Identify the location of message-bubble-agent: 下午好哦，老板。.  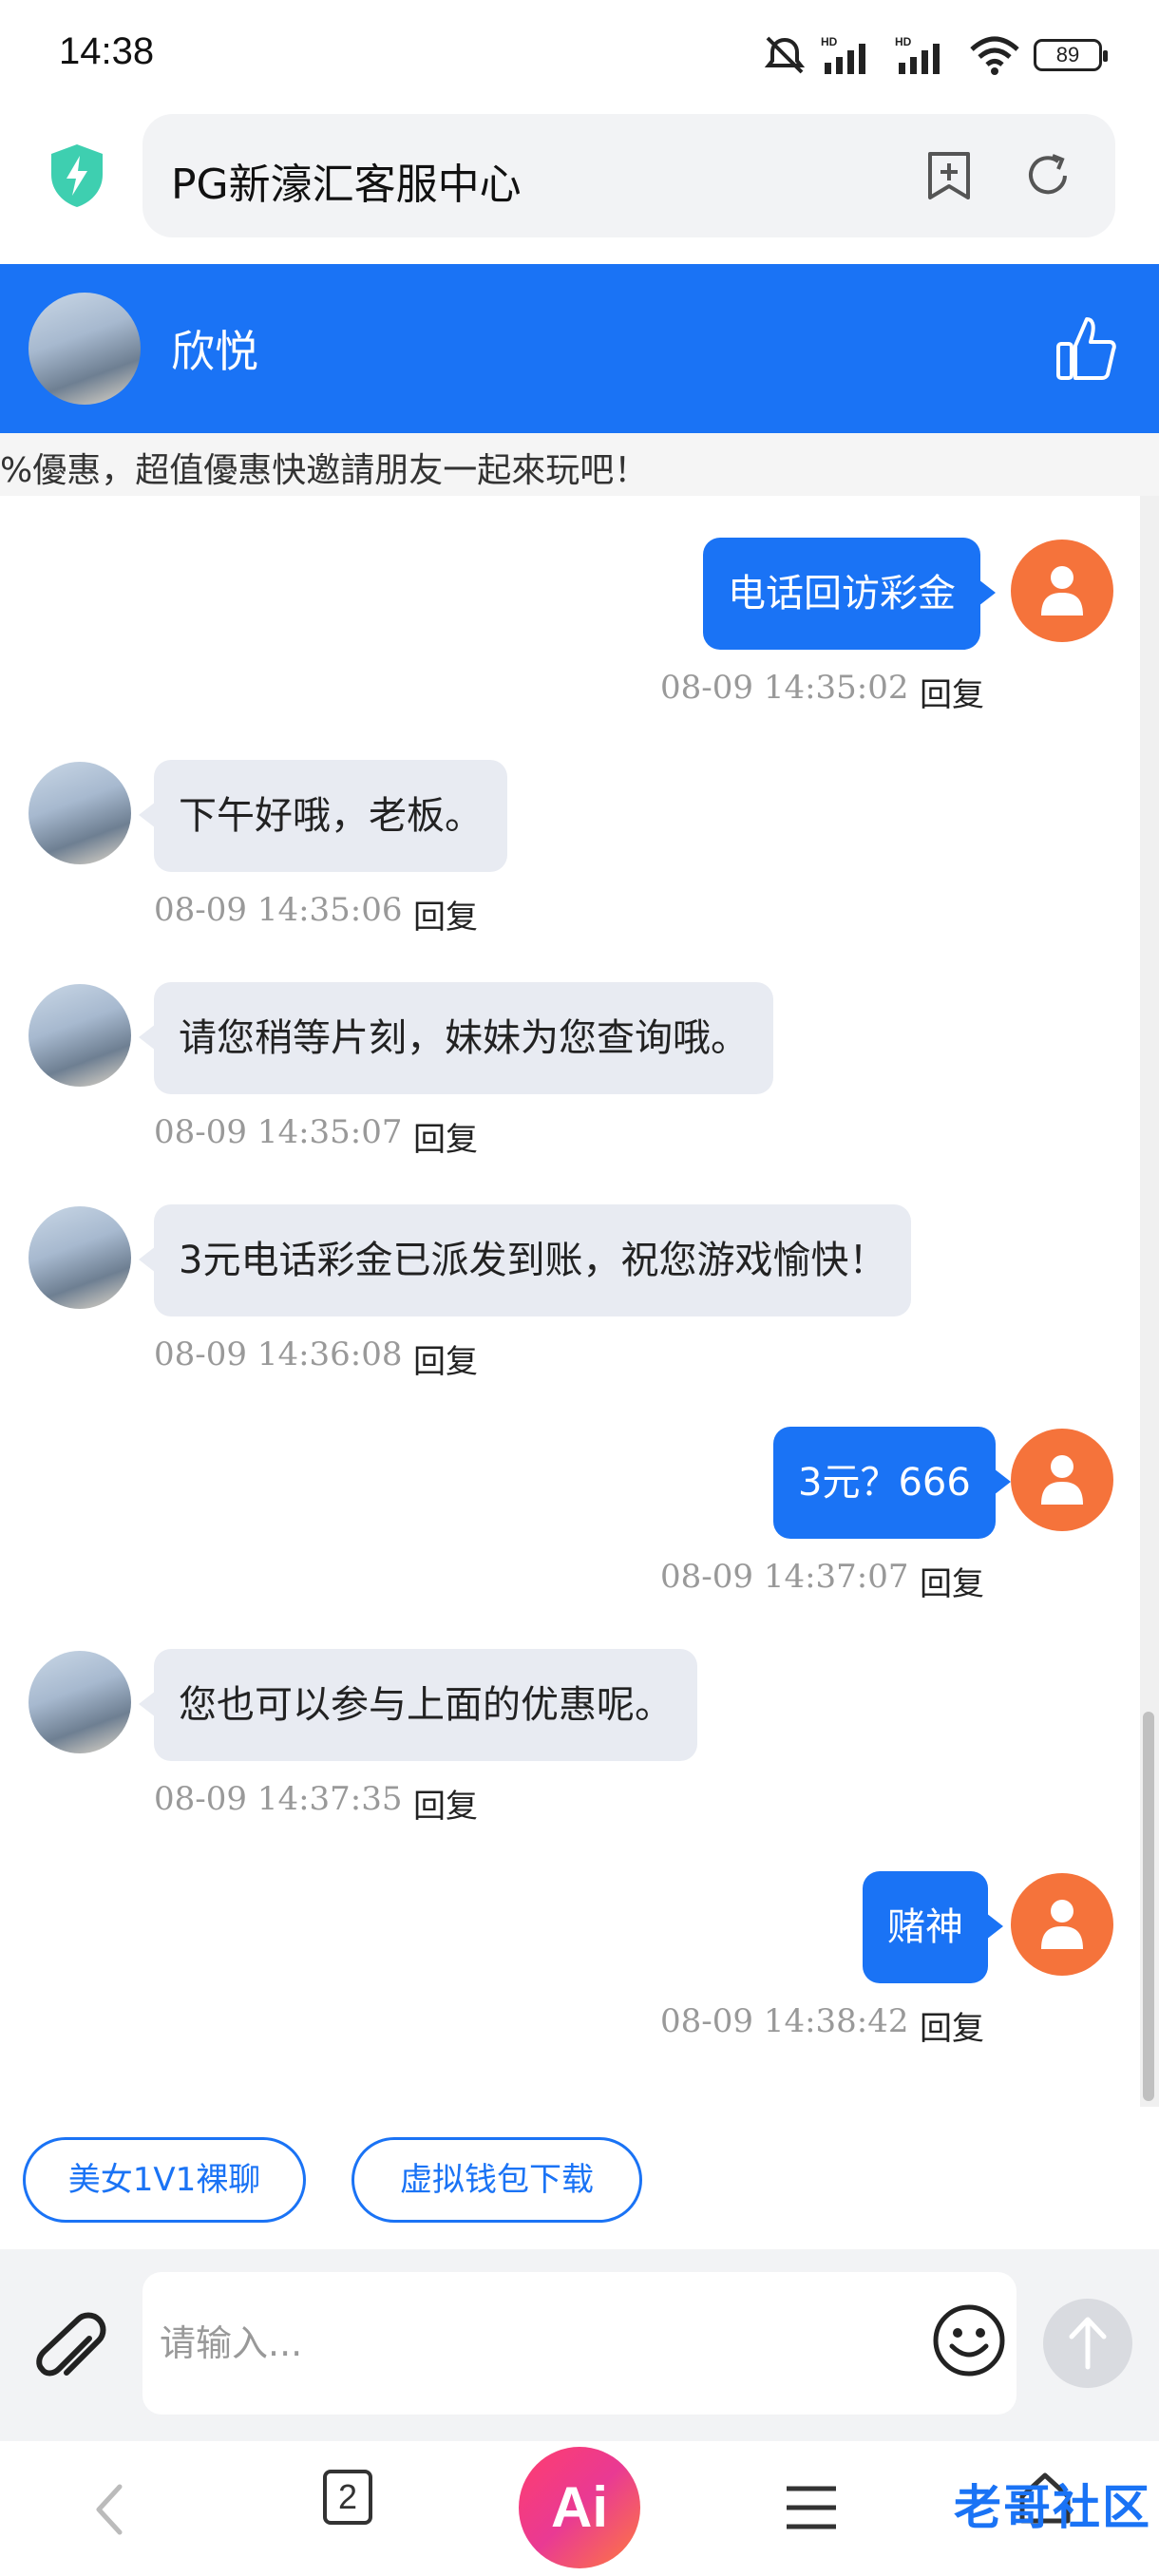
(323, 816).